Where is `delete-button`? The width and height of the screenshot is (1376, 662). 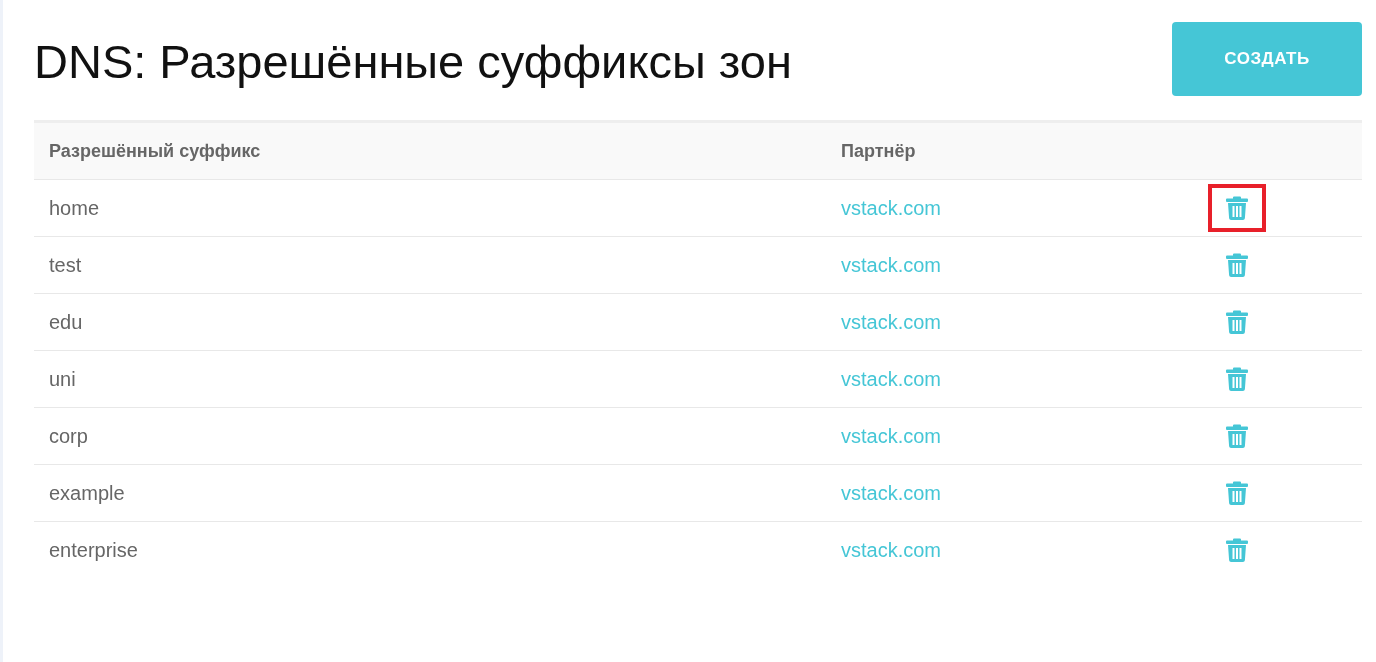
delete-button is located at coordinates (1237, 208).